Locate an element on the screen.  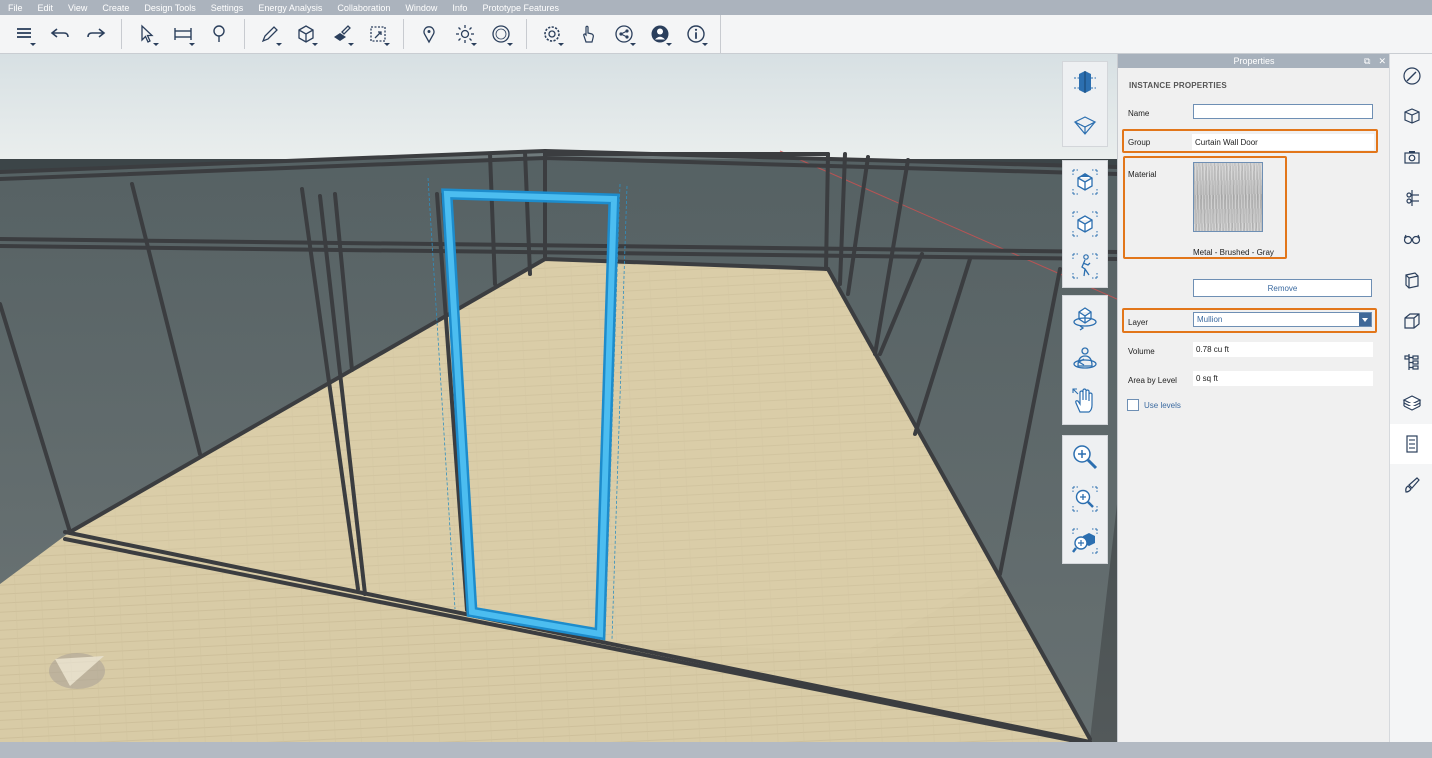
area-value: 0 sq ft is located at coordinates (1283, 378).